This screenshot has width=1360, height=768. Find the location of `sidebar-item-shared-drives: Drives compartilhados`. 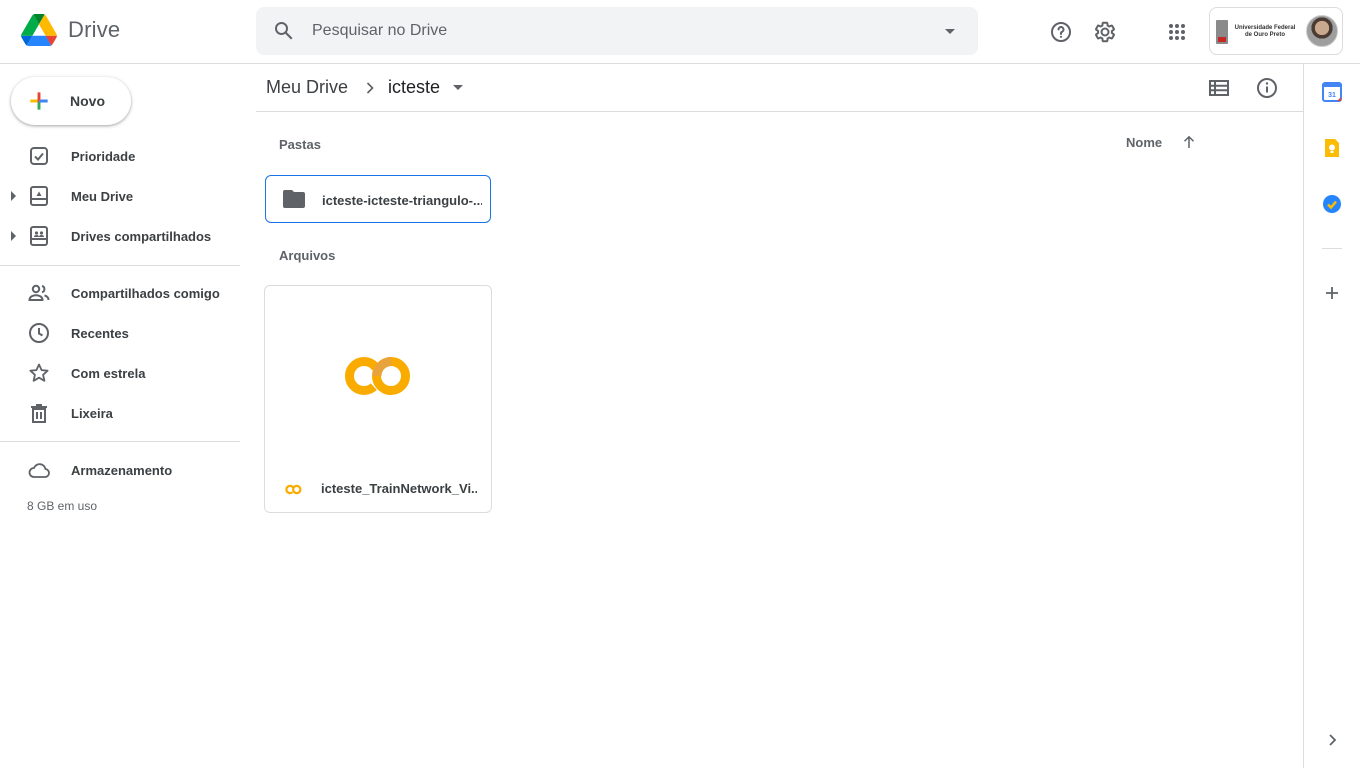

sidebar-item-shared-drives: Drives compartilhados is located at coordinates (120, 236).